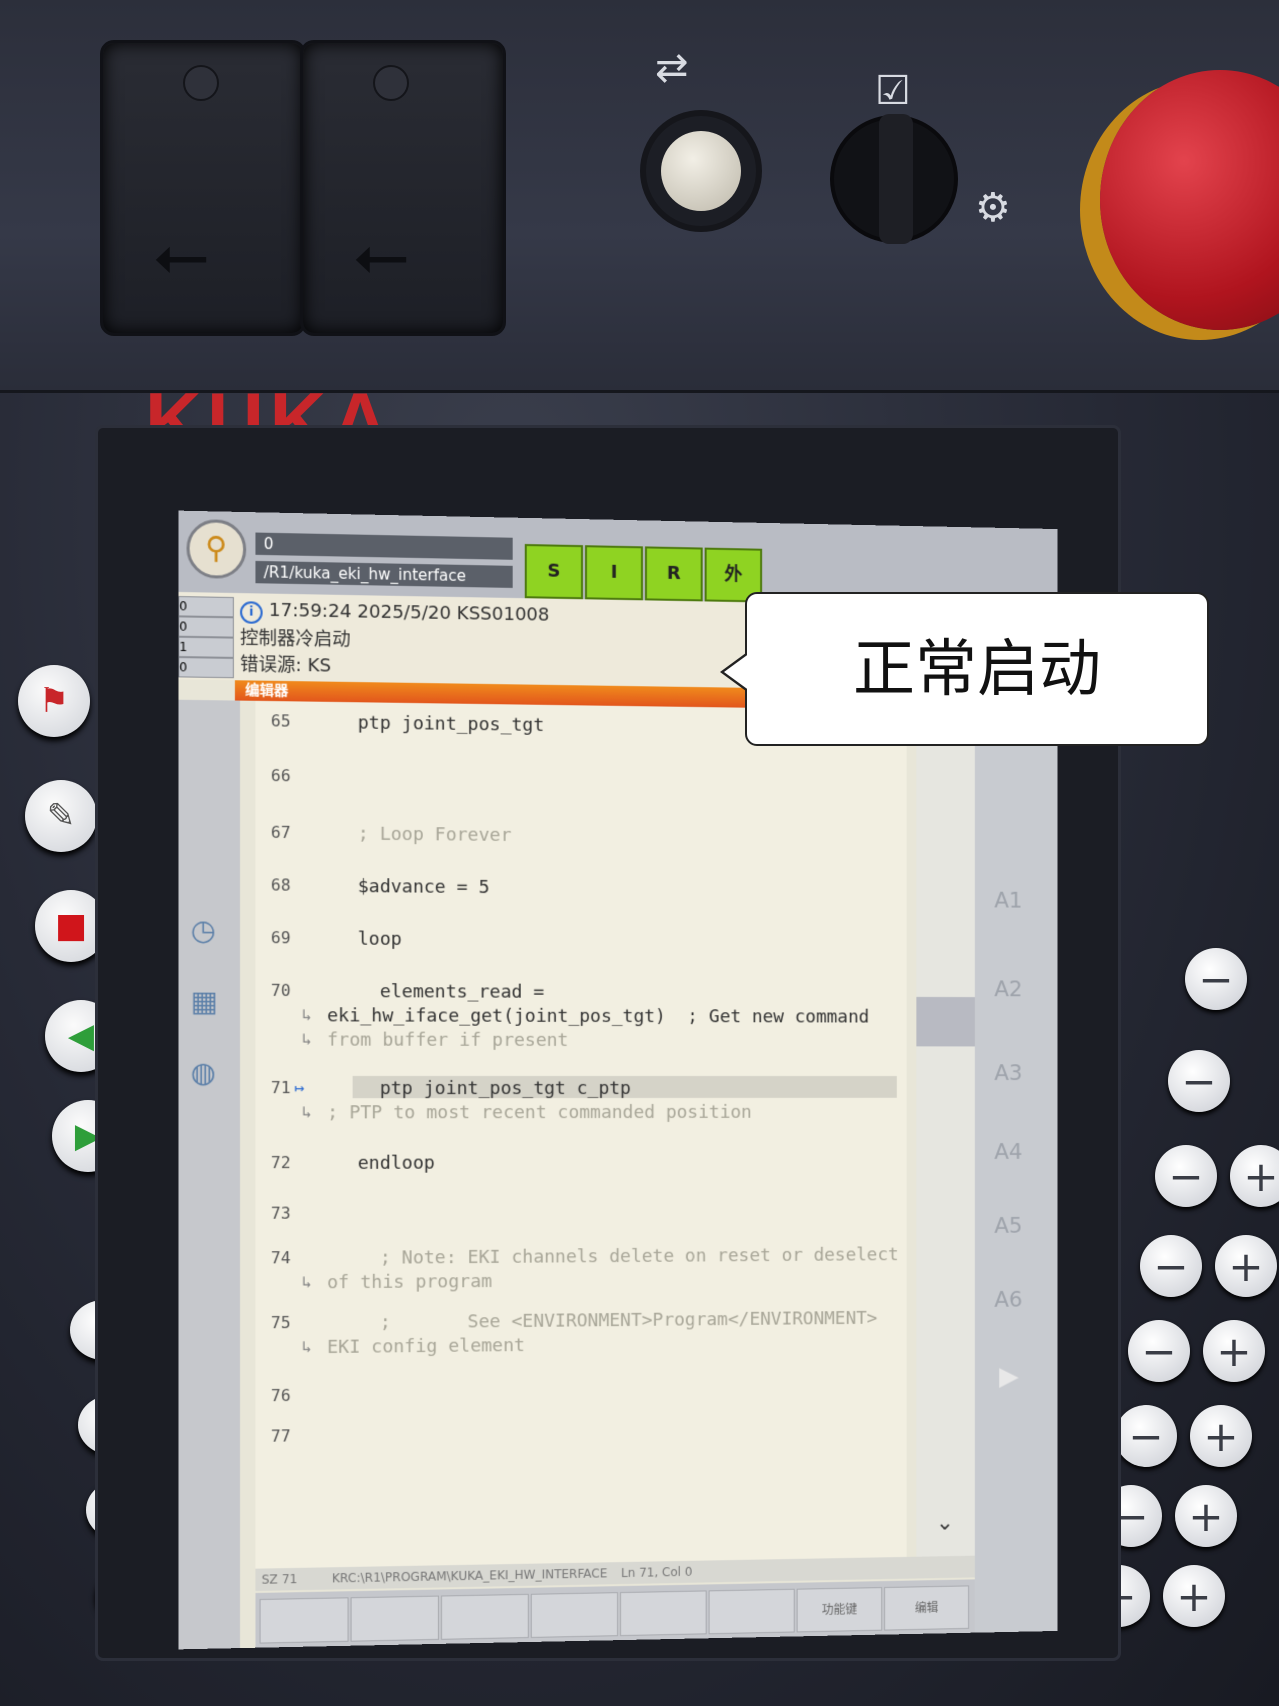 Image resolution: width=1279 pixels, height=1706 pixels. I want to click on jog-key-a1: −, so click(1232, 979).